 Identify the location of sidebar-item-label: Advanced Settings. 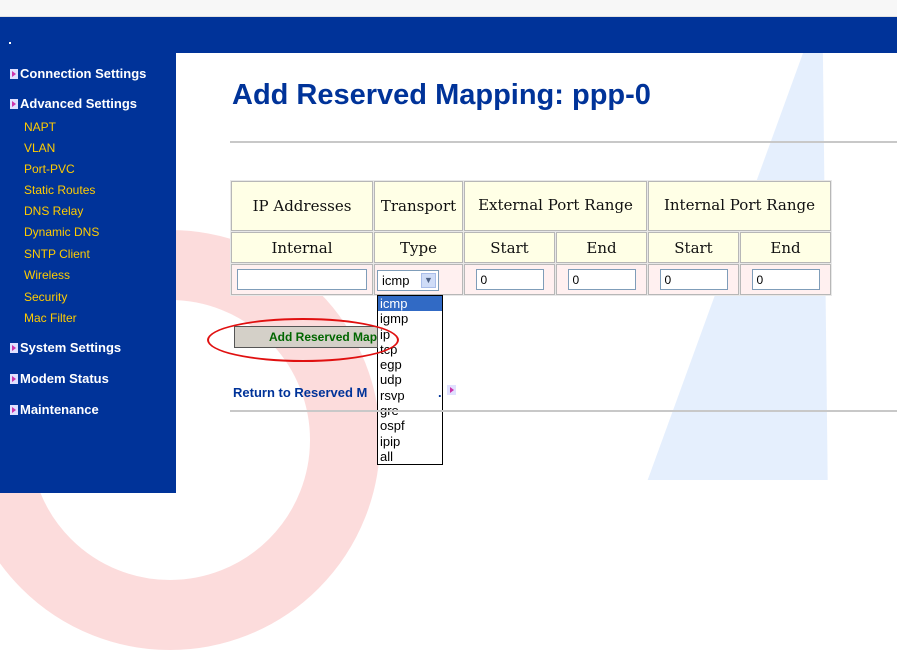
(79, 103).